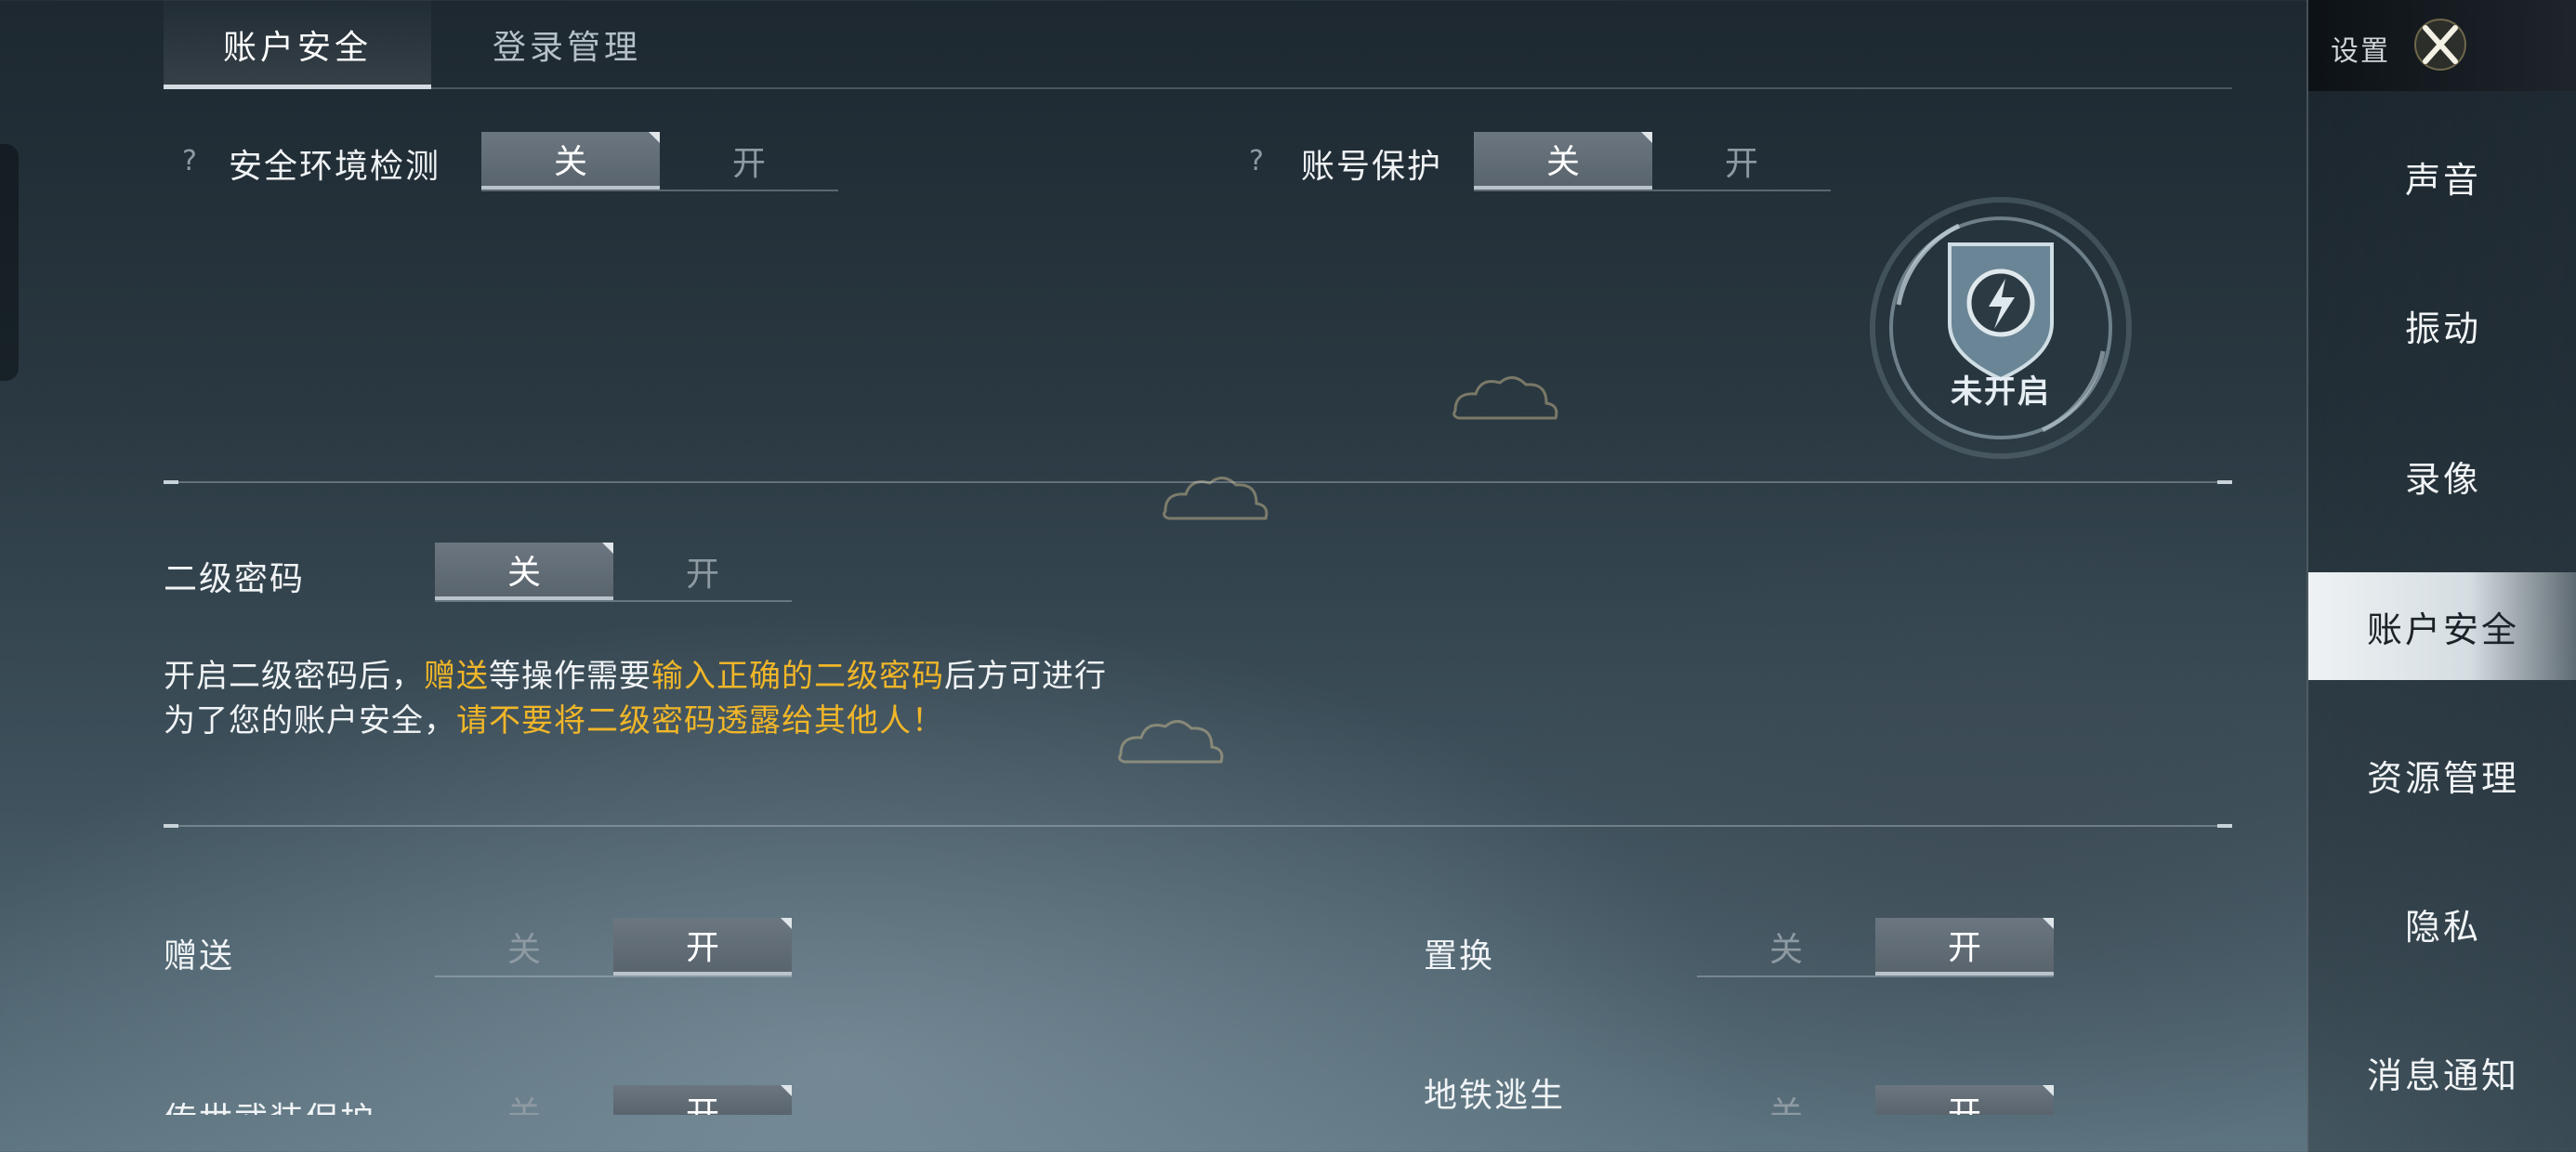 This screenshot has width=2576, height=1152. What do you see at coordinates (2442, 325) in the screenshot?
I see `sidebar-item-vibration: 振动` at bounding box center [2442, 325].